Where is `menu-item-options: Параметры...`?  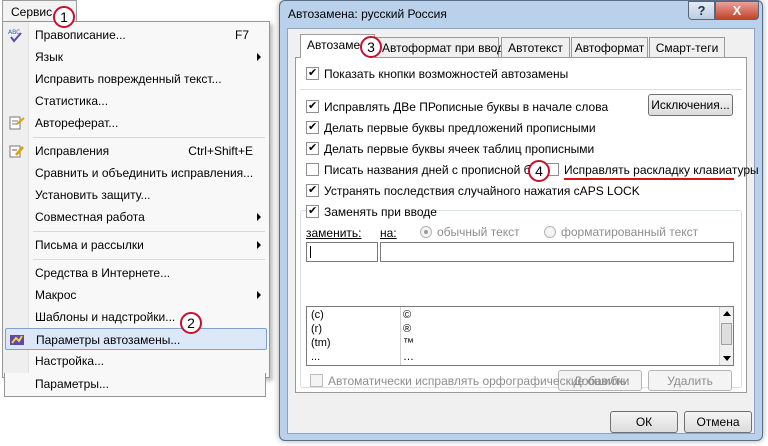 menu-item-options: Параметры... is located at coordinates (135, 385).